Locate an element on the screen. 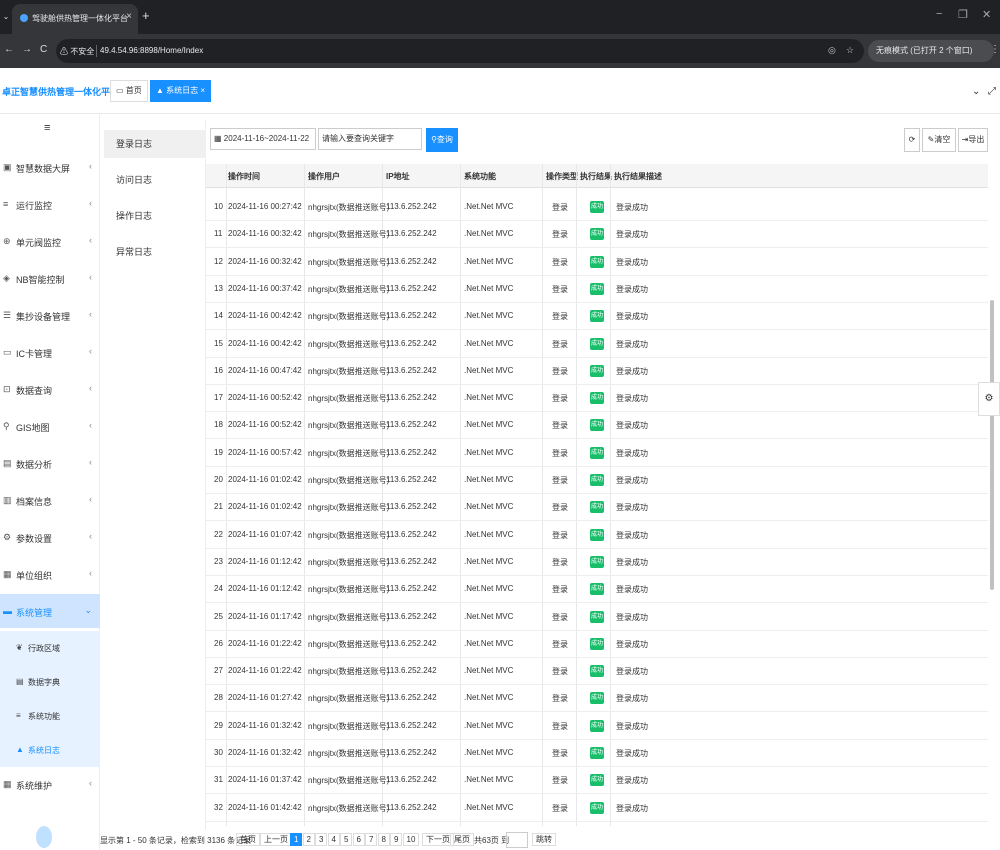 The height and width of the screenshot is (850, 1000). address-bar: ⚠ 不安全 49.4.54.96:8898/Home/Index ◎ ☆ is located at coordinates (460, 51).